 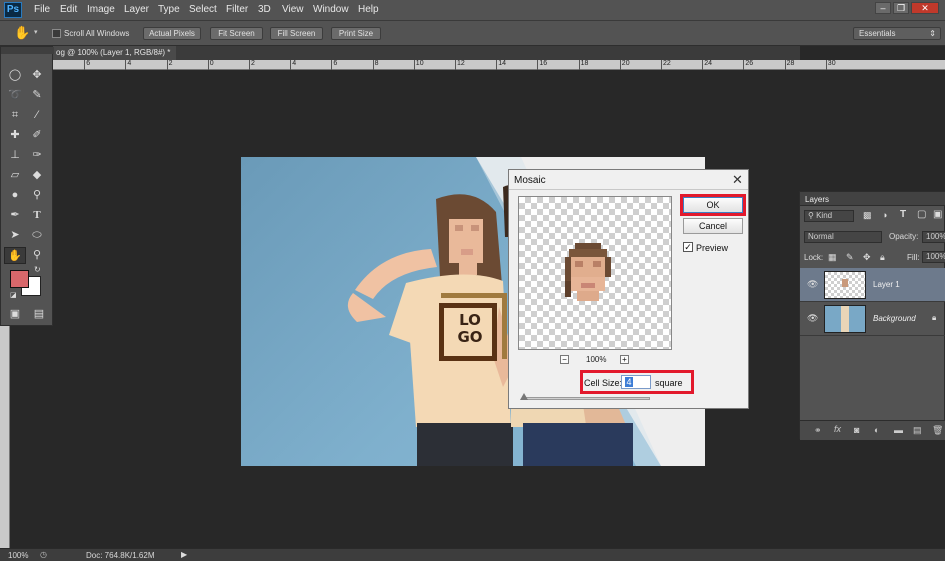 I want to click on menu-type: Type, so click(x=169, y=9).